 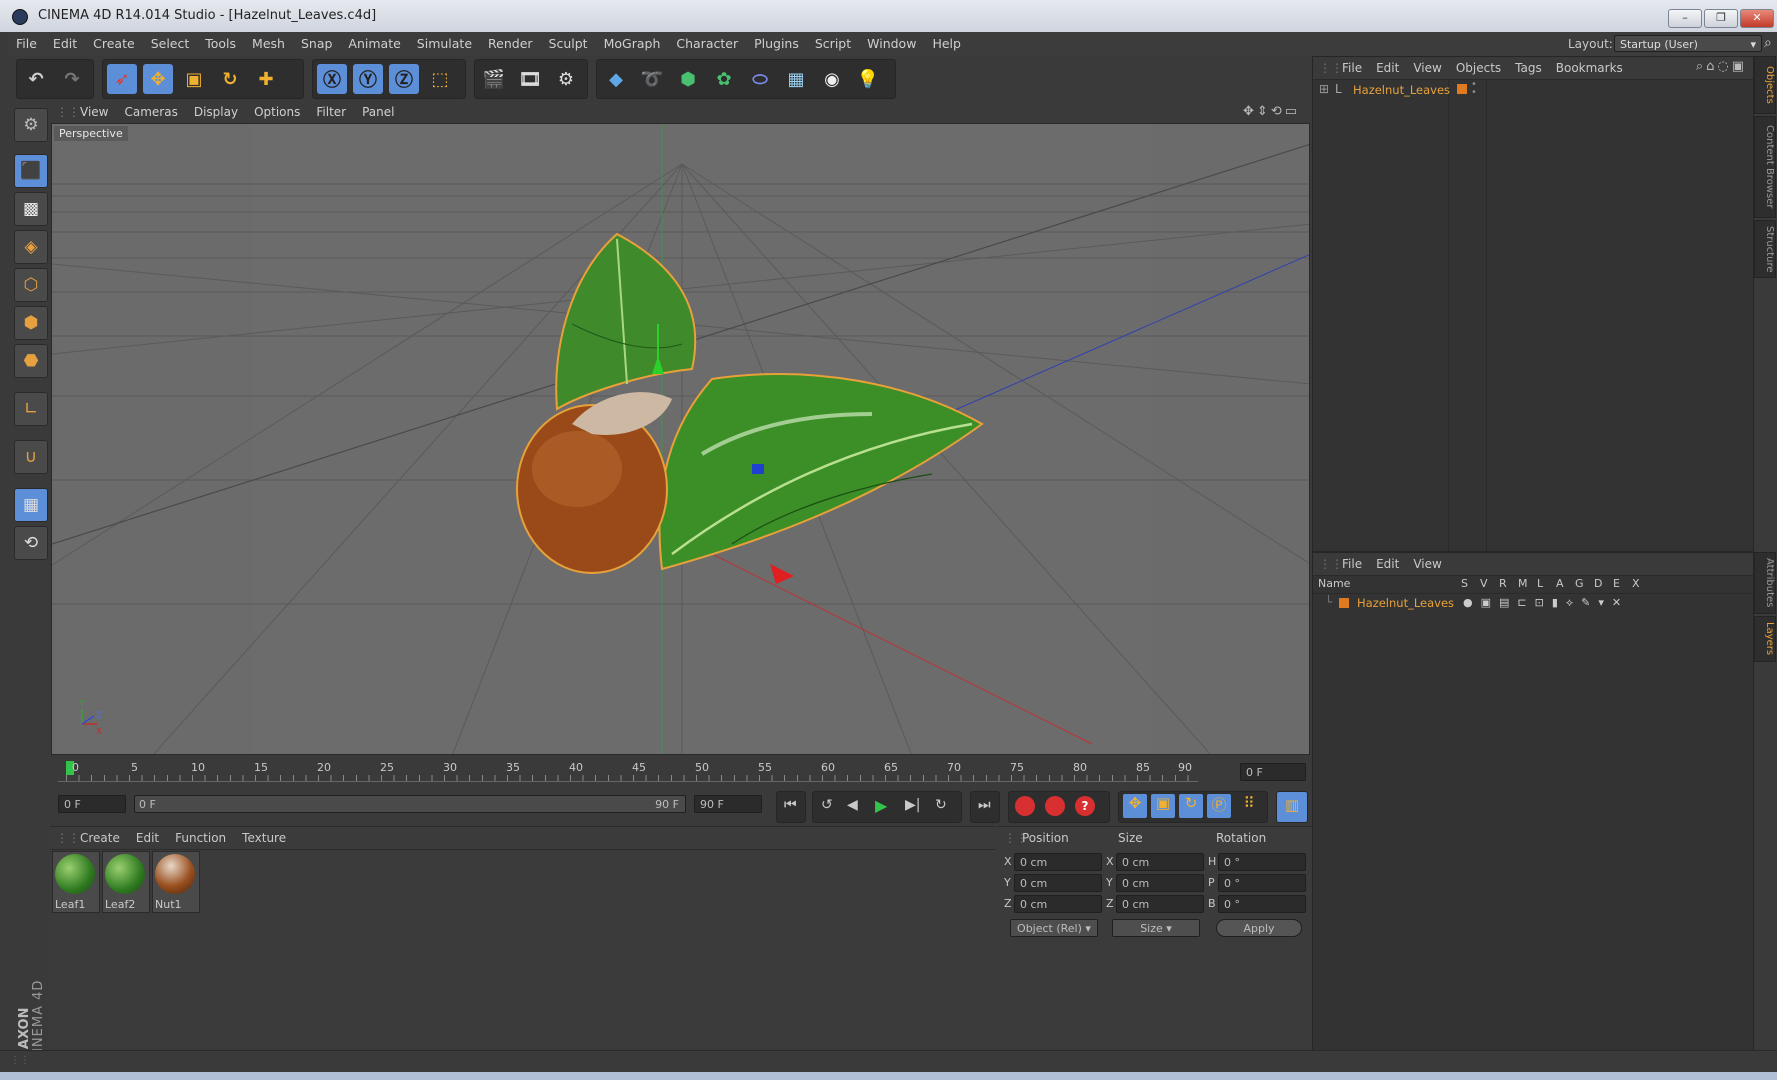 I want to click on select-arrow-icon: ➶, so click(x=122, y=79).